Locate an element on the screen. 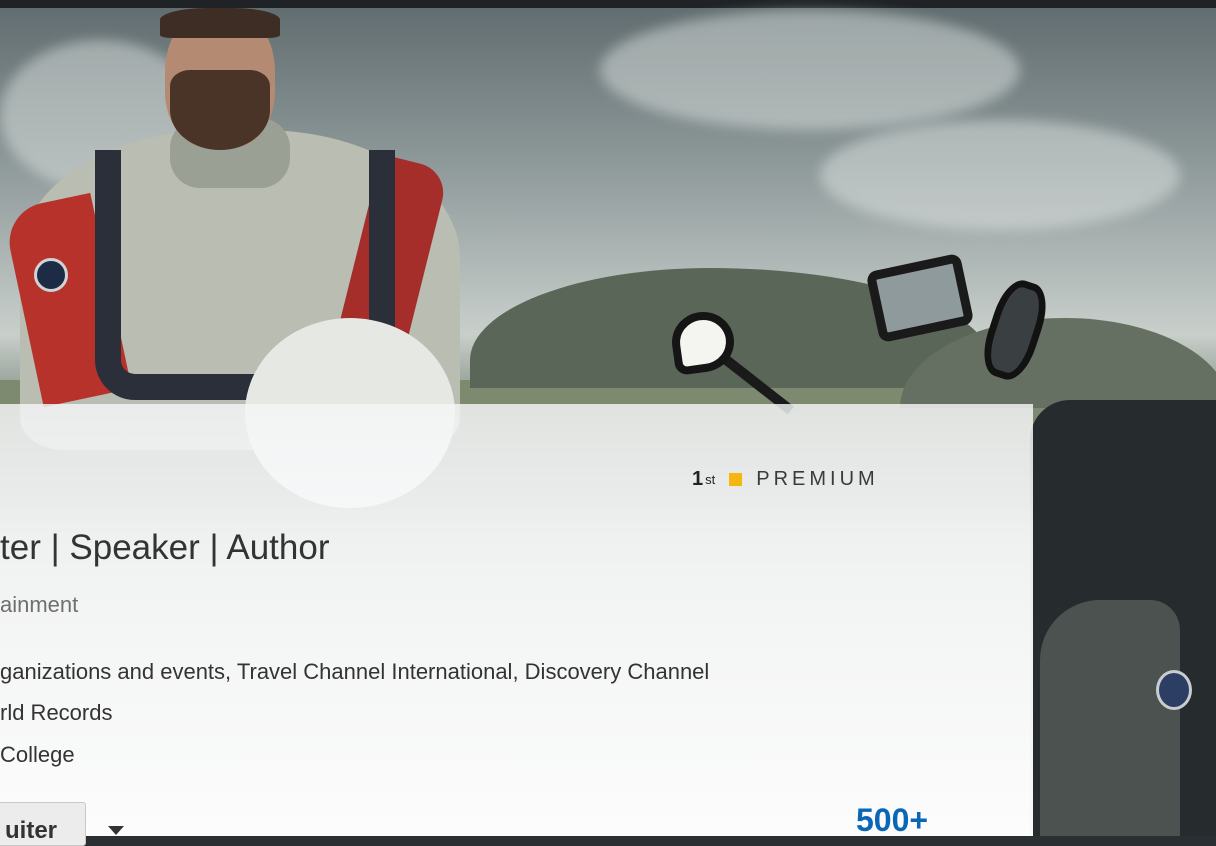  rider-hair is located at coordinates (220, 23).